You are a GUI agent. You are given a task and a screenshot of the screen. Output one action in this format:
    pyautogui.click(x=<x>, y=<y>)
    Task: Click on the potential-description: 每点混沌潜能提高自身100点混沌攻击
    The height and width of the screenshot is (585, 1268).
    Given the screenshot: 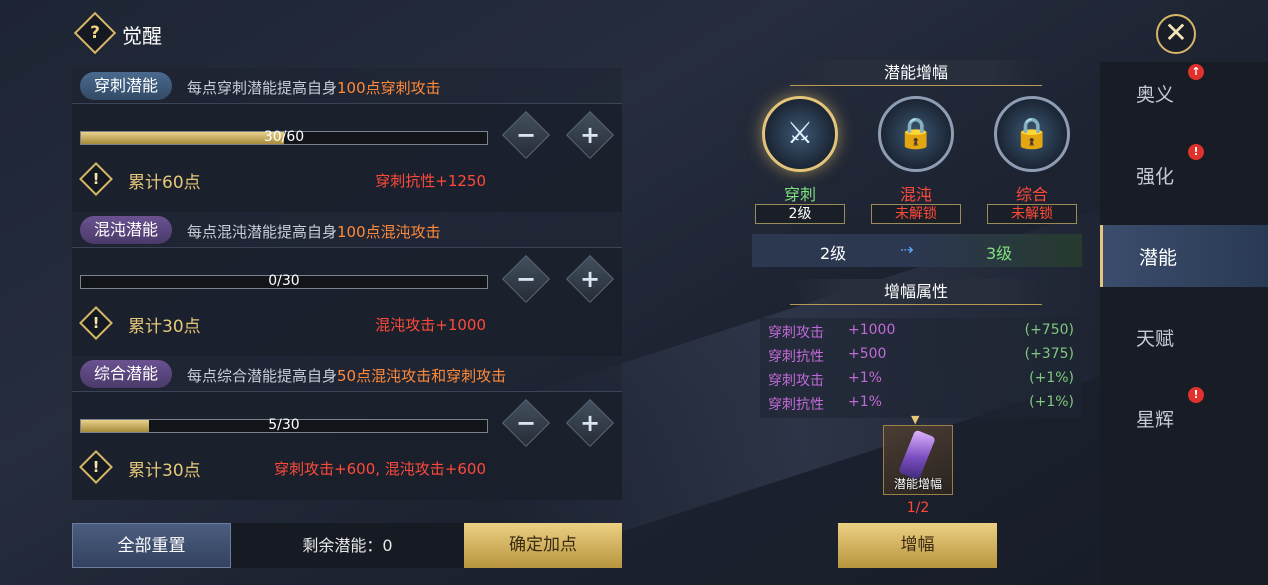 What is the action you would take?
    pyautogui.click(x=314, y=232)
    